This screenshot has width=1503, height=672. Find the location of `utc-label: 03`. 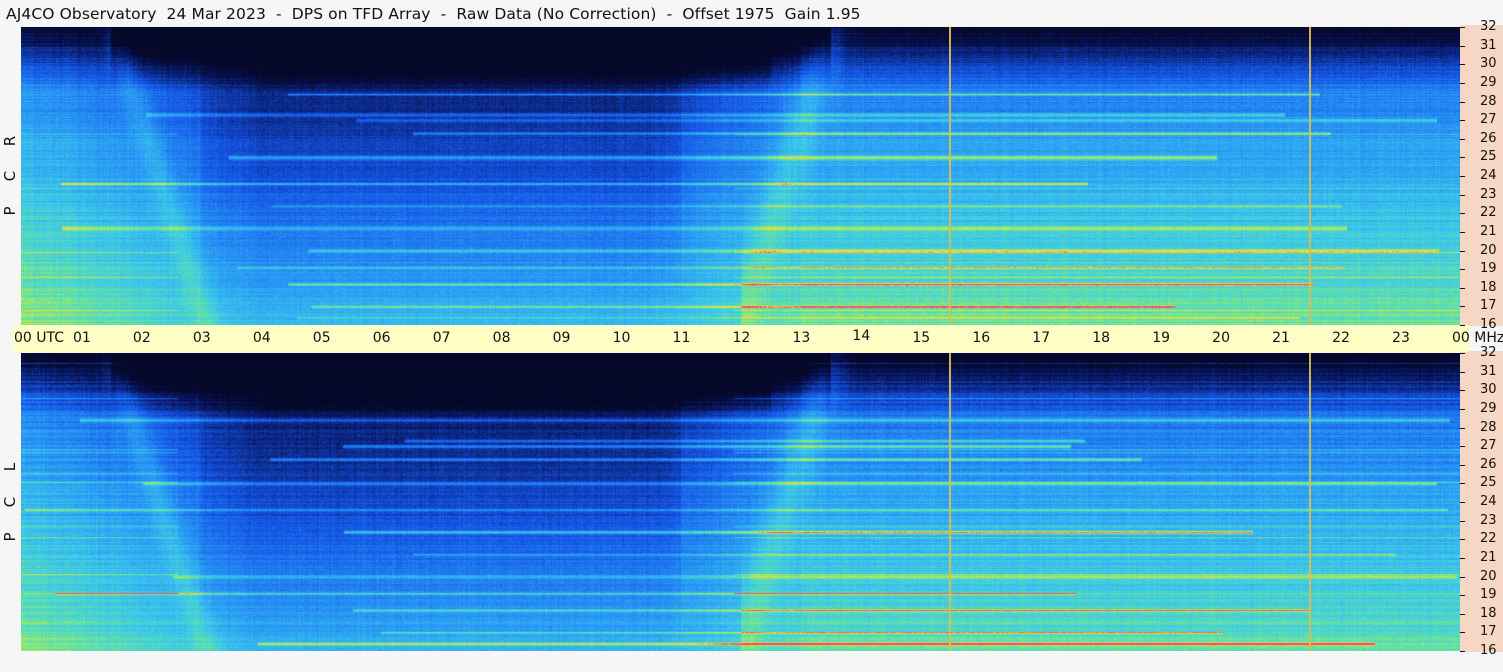

utc-label: 03 is located at coordinates (201, 338).